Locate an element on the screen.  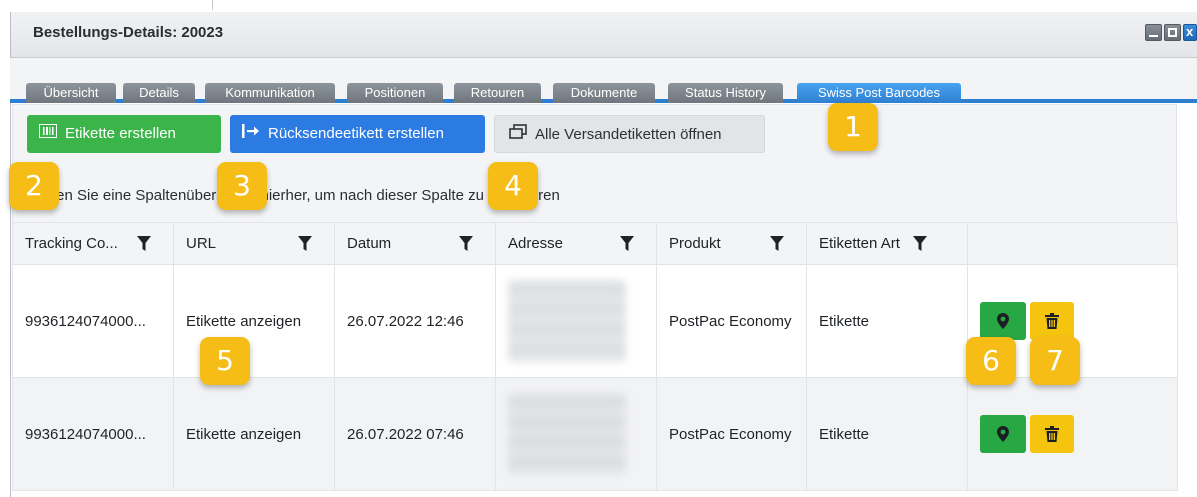
create-return-label-button: Rücksendeetikett erstellen is located at coordinates (357, 134).